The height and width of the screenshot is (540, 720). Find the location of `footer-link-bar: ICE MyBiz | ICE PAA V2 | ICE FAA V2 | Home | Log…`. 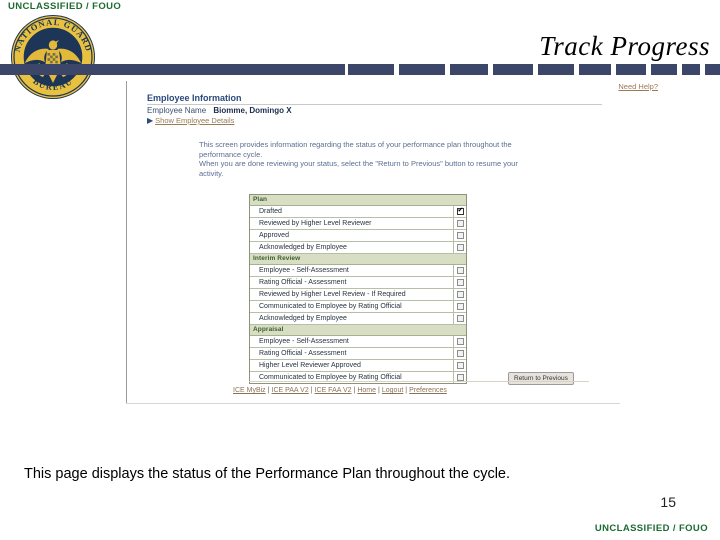

footer-link-bar: ICE MyBiz | ICE PAA V2 | ICE FAA V2 | Home | Log… is located at coordinates (340, 390).